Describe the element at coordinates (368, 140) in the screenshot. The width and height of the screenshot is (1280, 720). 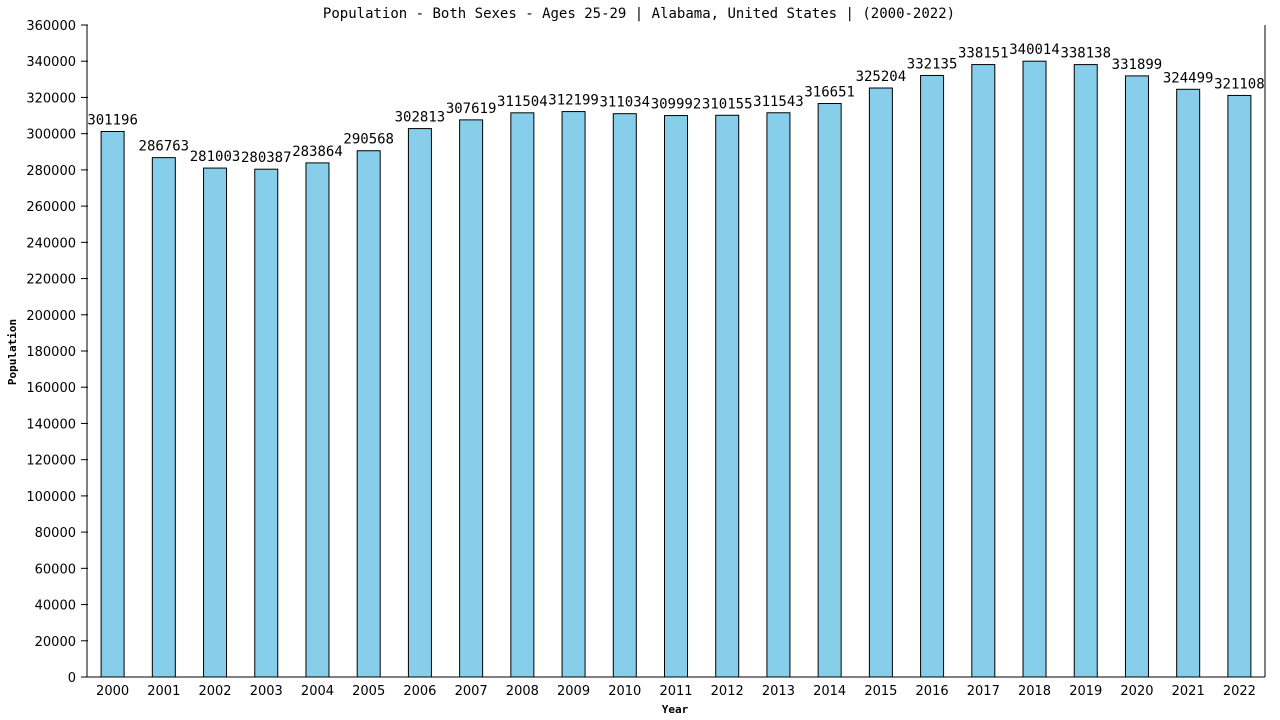
I see `data-label-2005: 290568` at that location.